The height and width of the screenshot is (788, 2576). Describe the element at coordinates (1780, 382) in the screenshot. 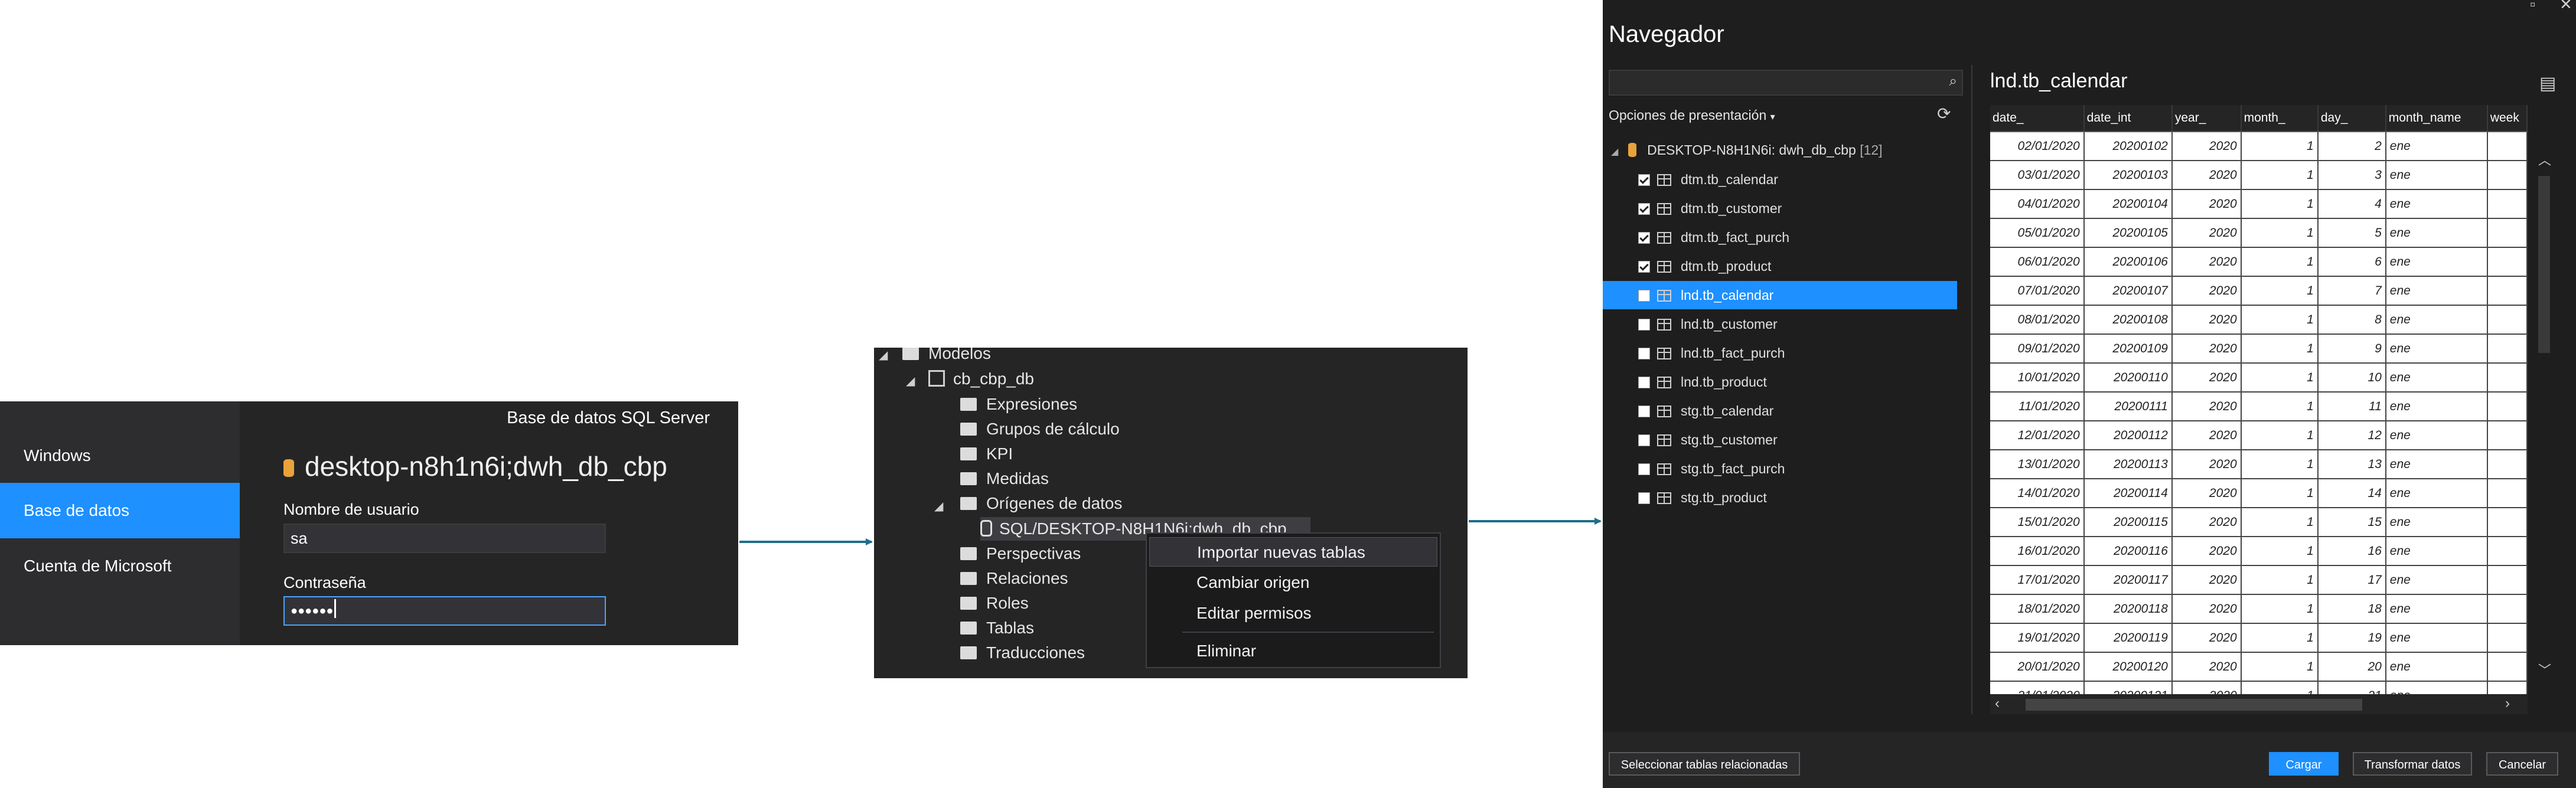

I see `table-item: lnd.tb_product` at that location.